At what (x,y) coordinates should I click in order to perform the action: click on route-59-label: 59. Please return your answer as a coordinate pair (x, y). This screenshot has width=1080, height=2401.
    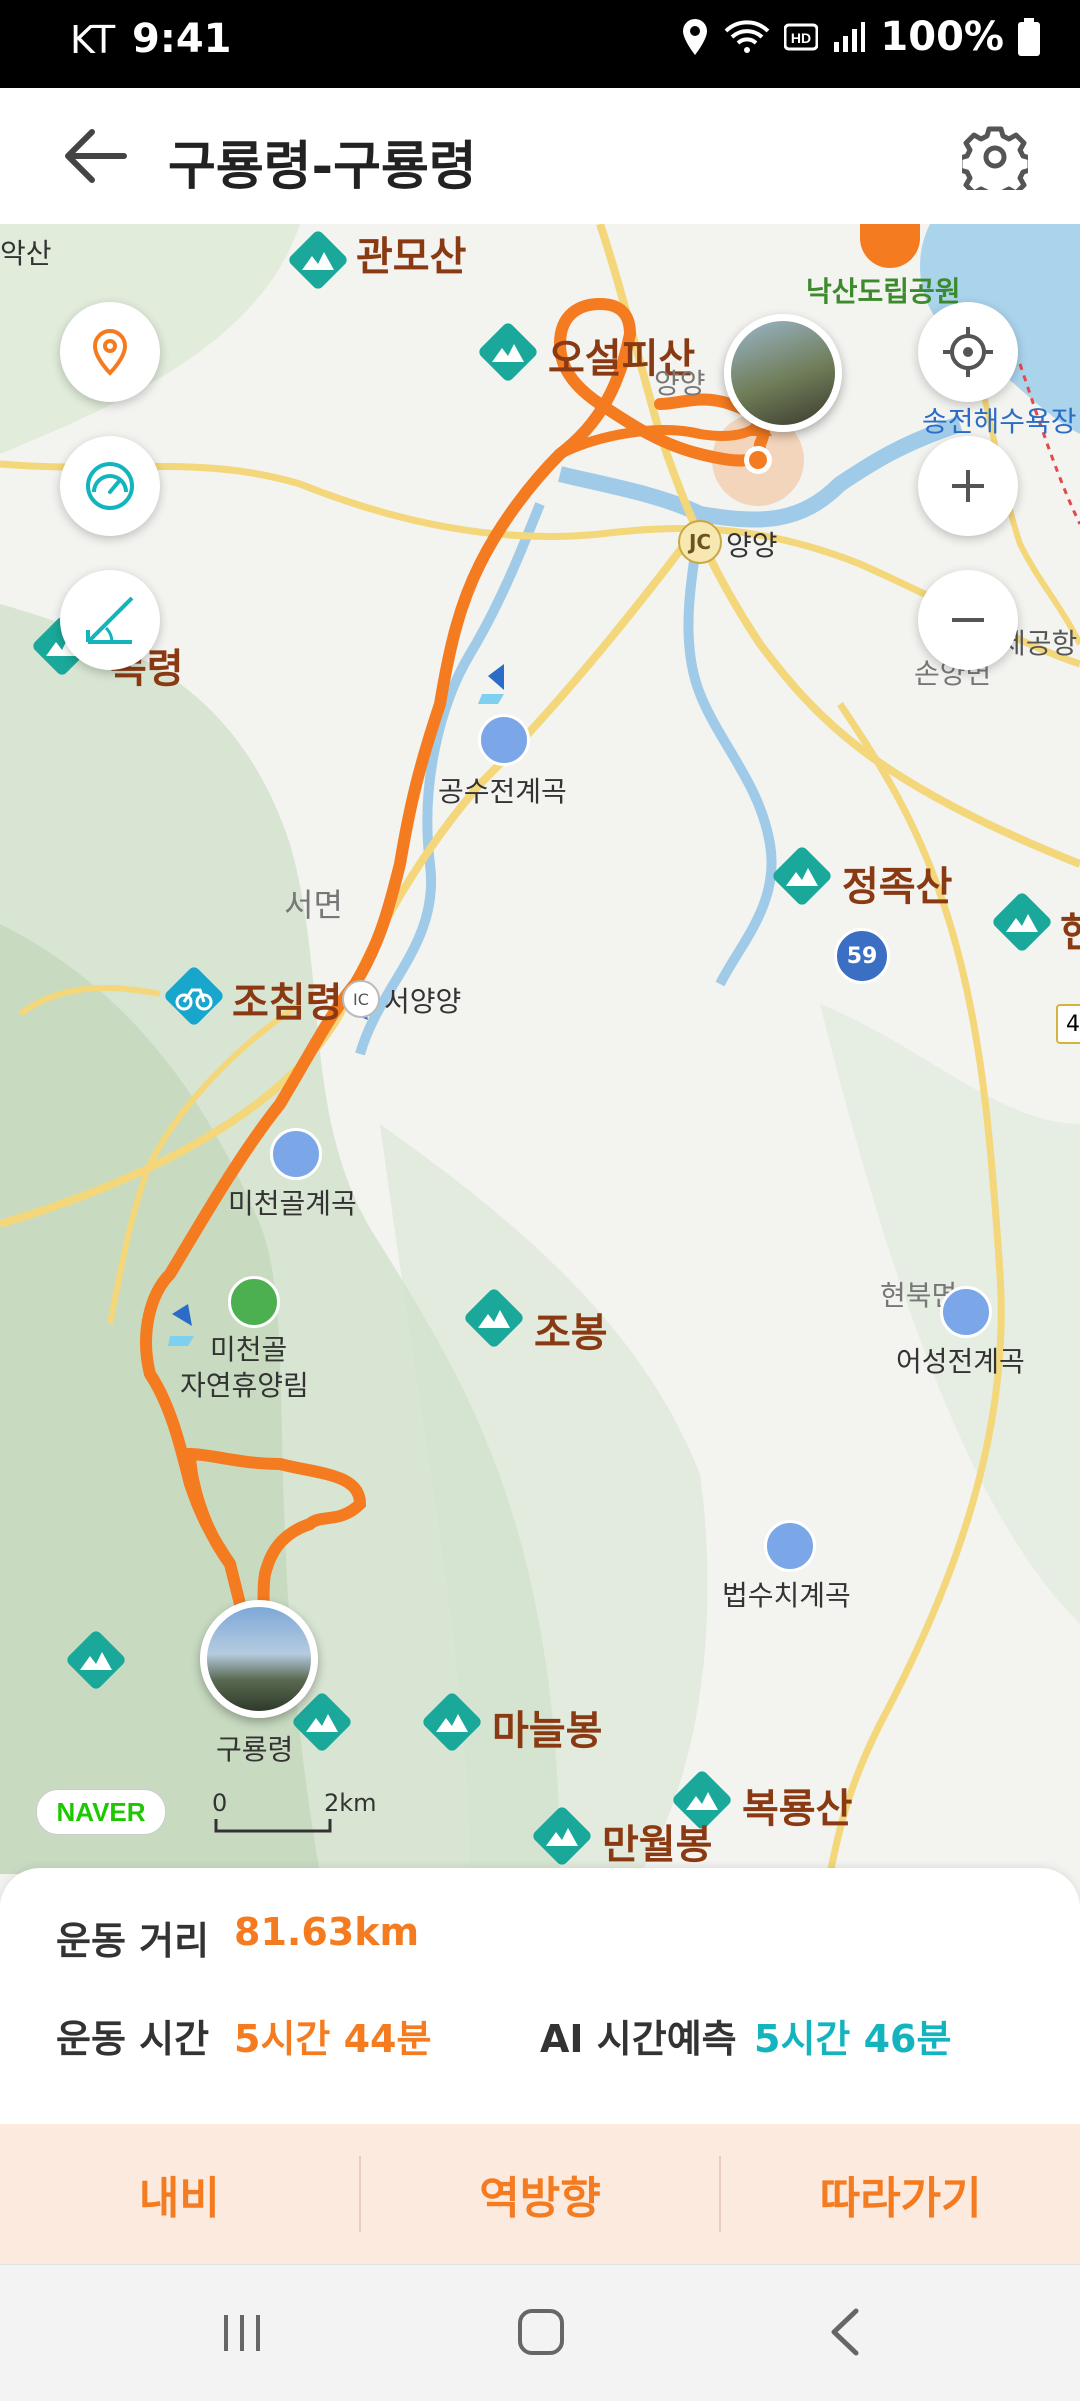
    Looking at the image, I should click on (862, 956).